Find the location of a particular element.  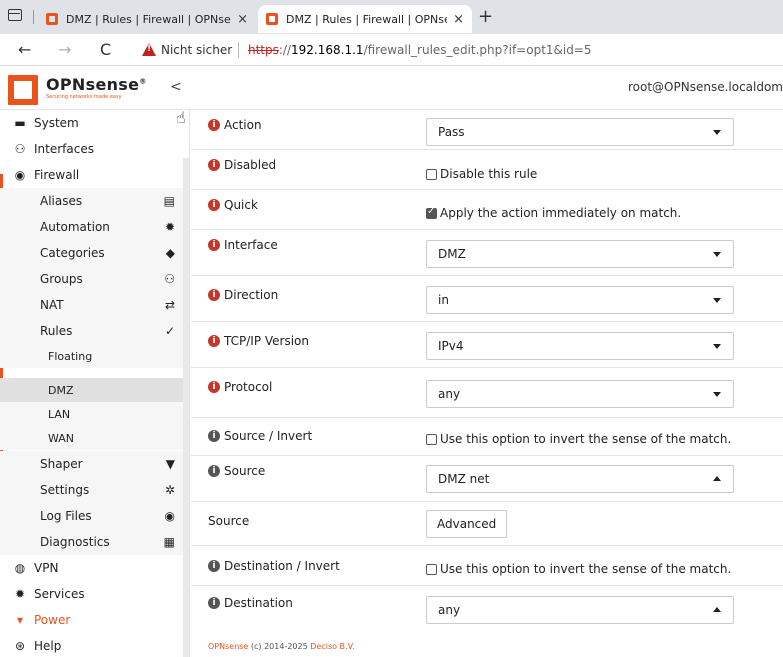

sidebar-item-label: DMZ is located at coordinates (61, 390).